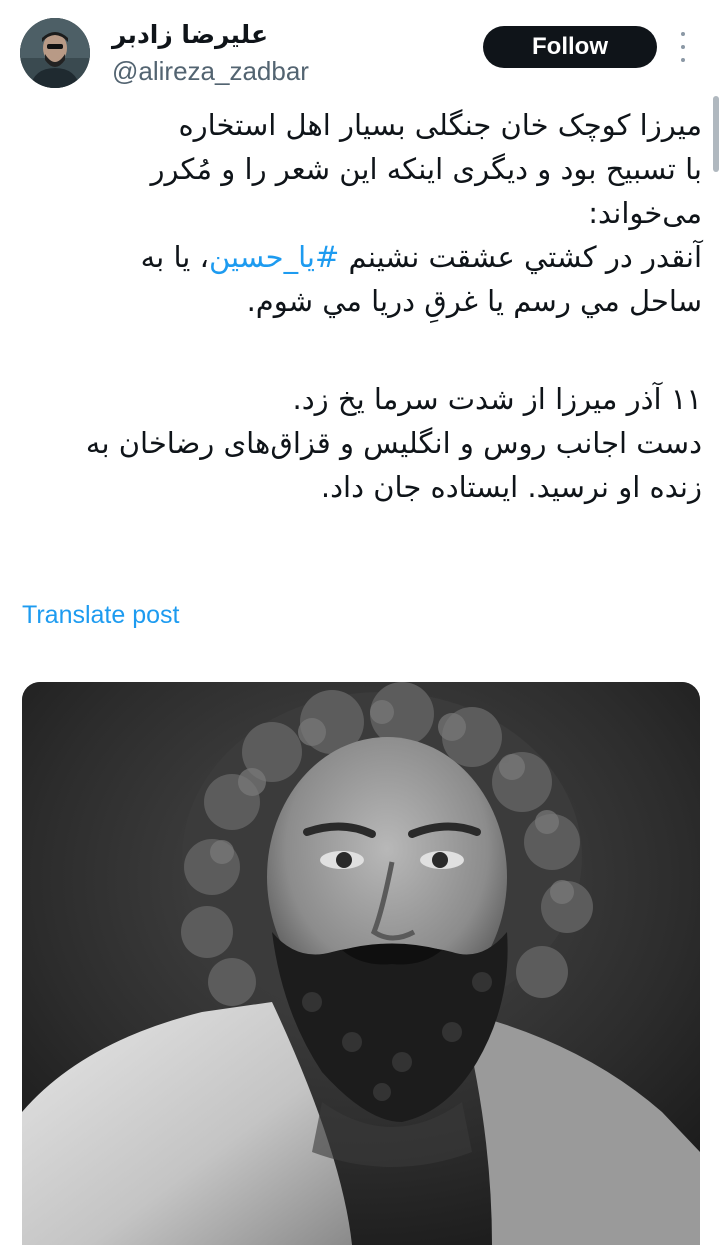 The width and height of the screenshot is (720, 1245). What do you see at coordinates (210, 71) in the screenshot?
I see `author-handle: @alireza_zadbar` at bounding box center [210, 71].